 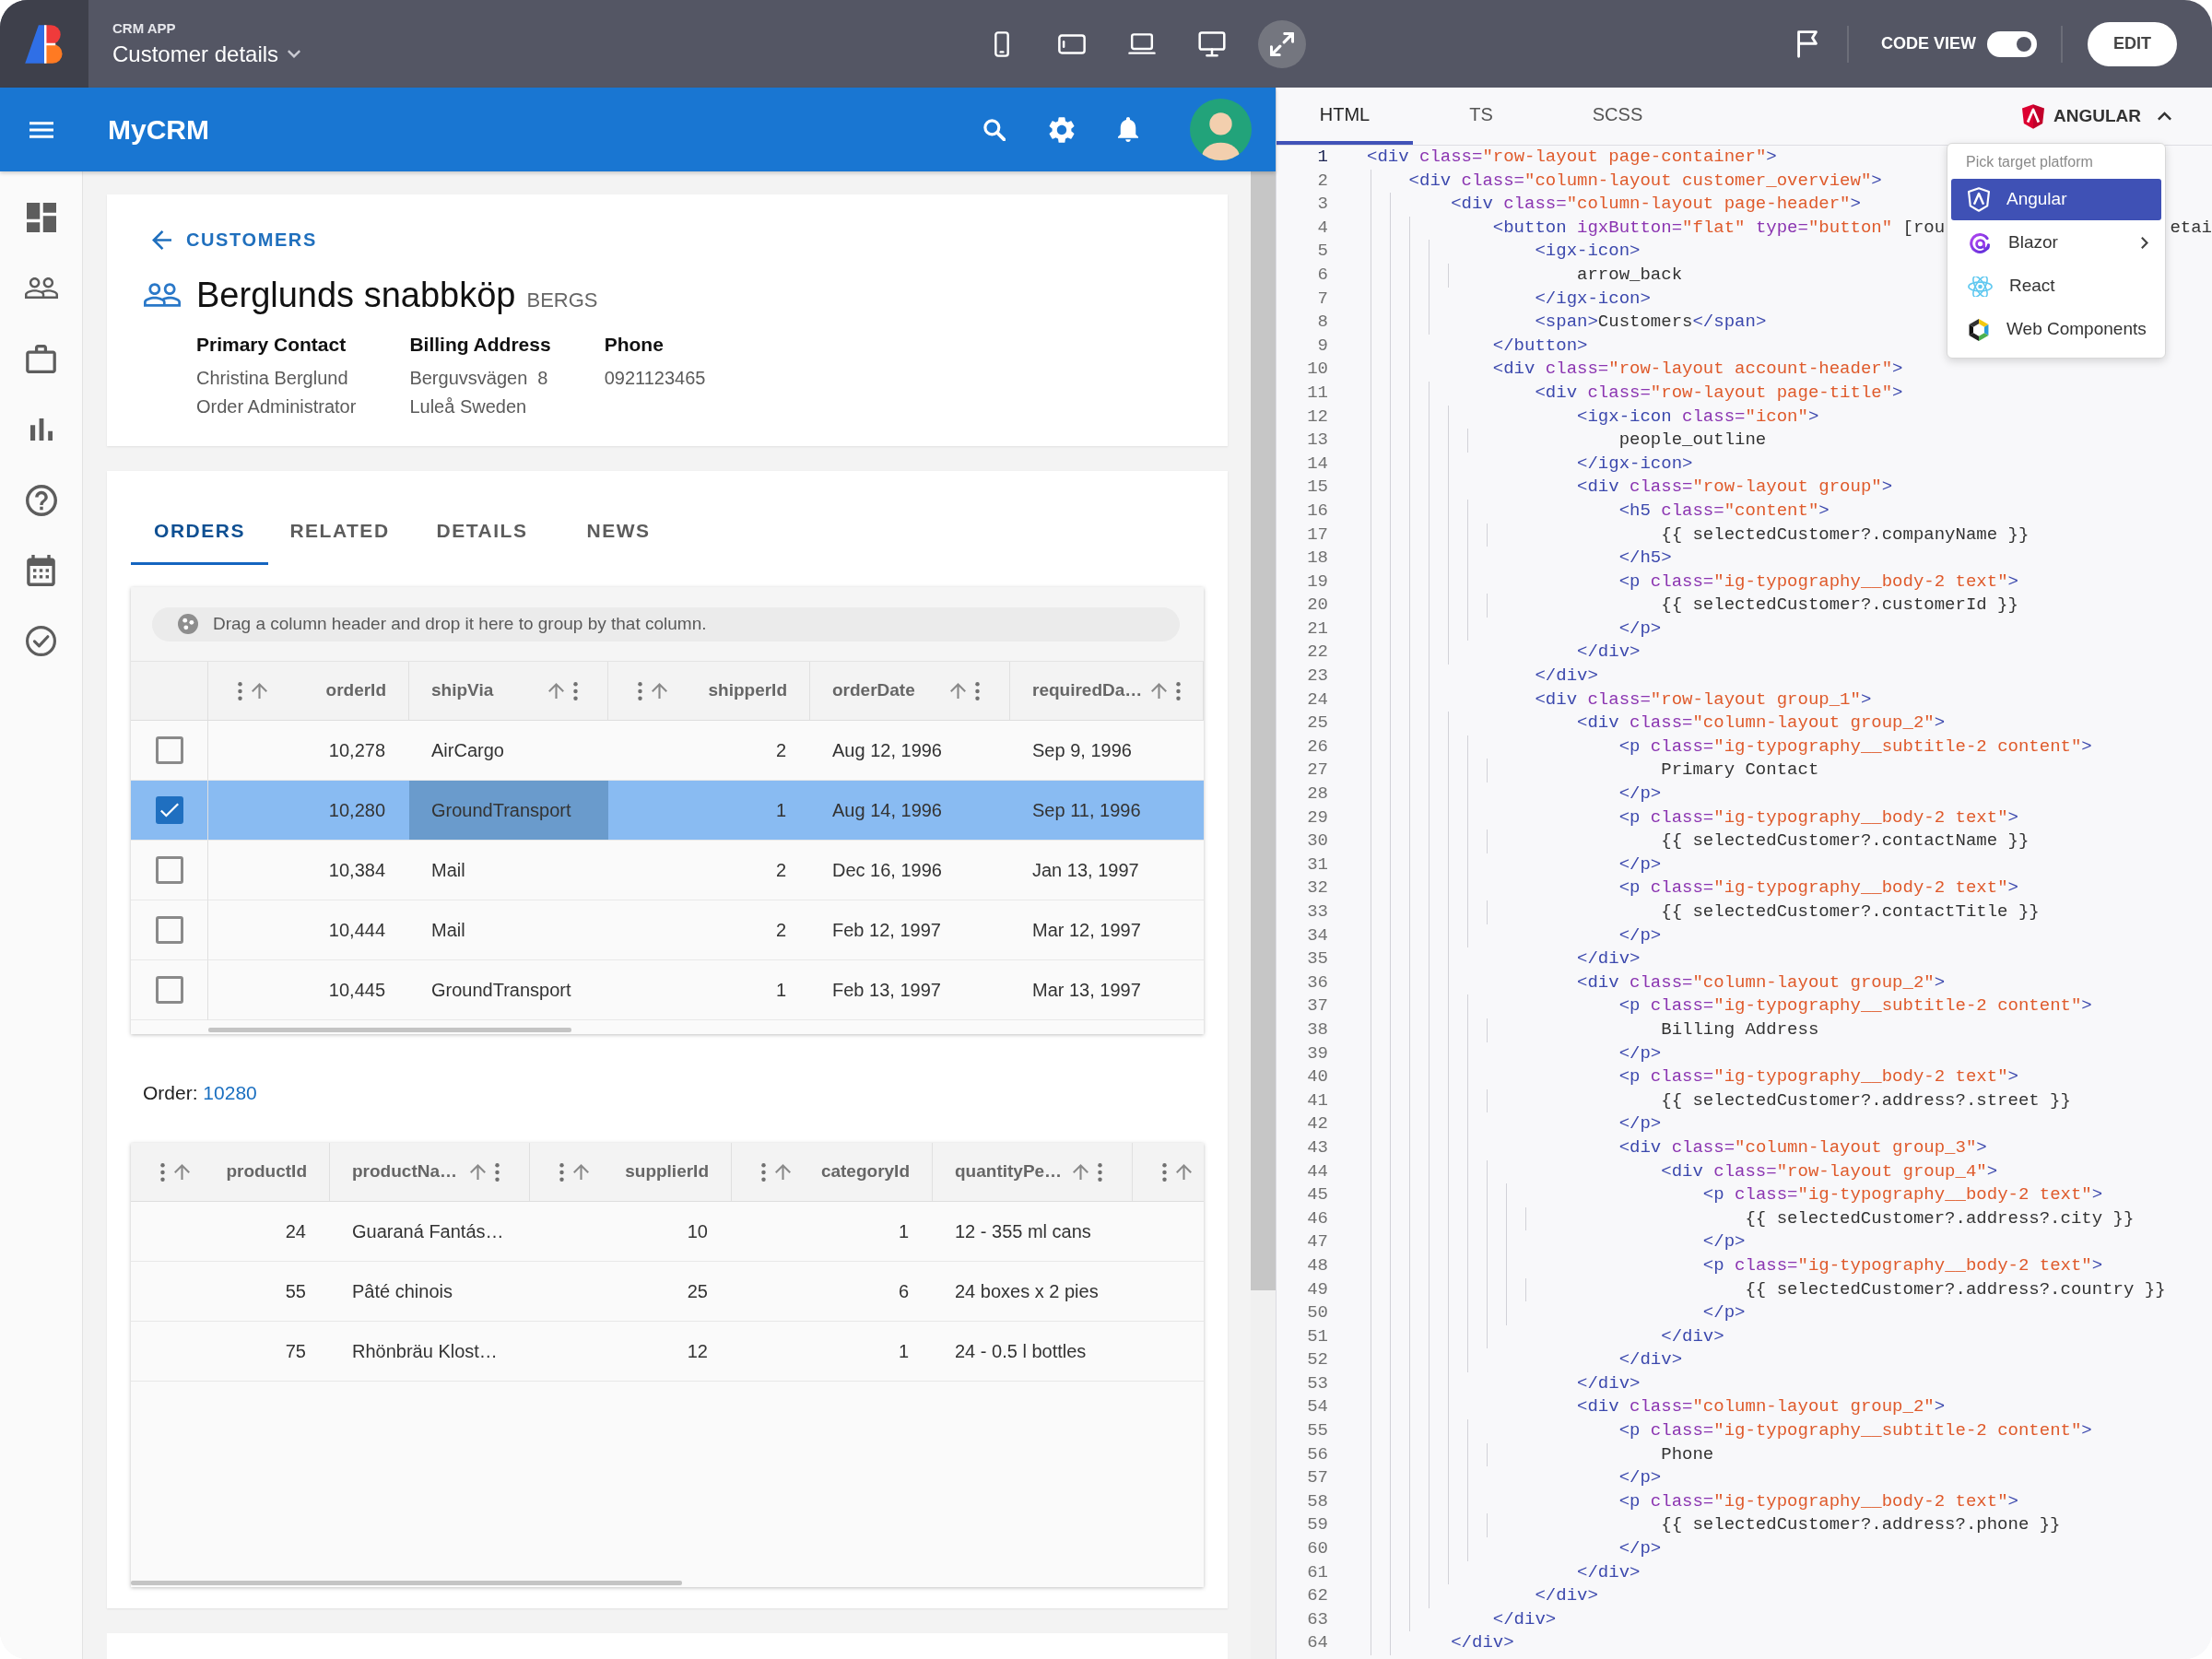 I want to click on line-number: 60, so click(x=1317, y=1548).